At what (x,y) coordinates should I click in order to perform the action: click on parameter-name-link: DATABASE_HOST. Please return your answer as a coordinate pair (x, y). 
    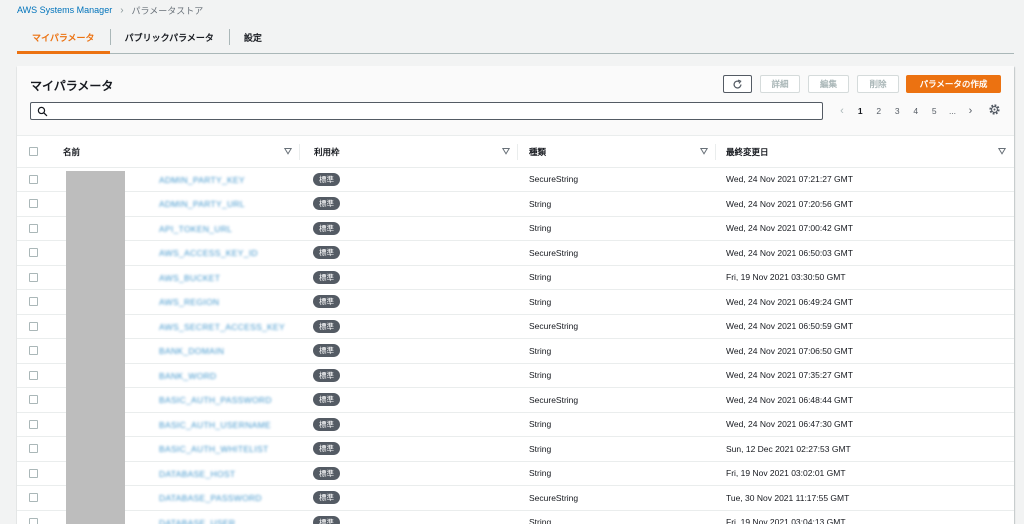
    Looking at the image, I should click on (197, 474).